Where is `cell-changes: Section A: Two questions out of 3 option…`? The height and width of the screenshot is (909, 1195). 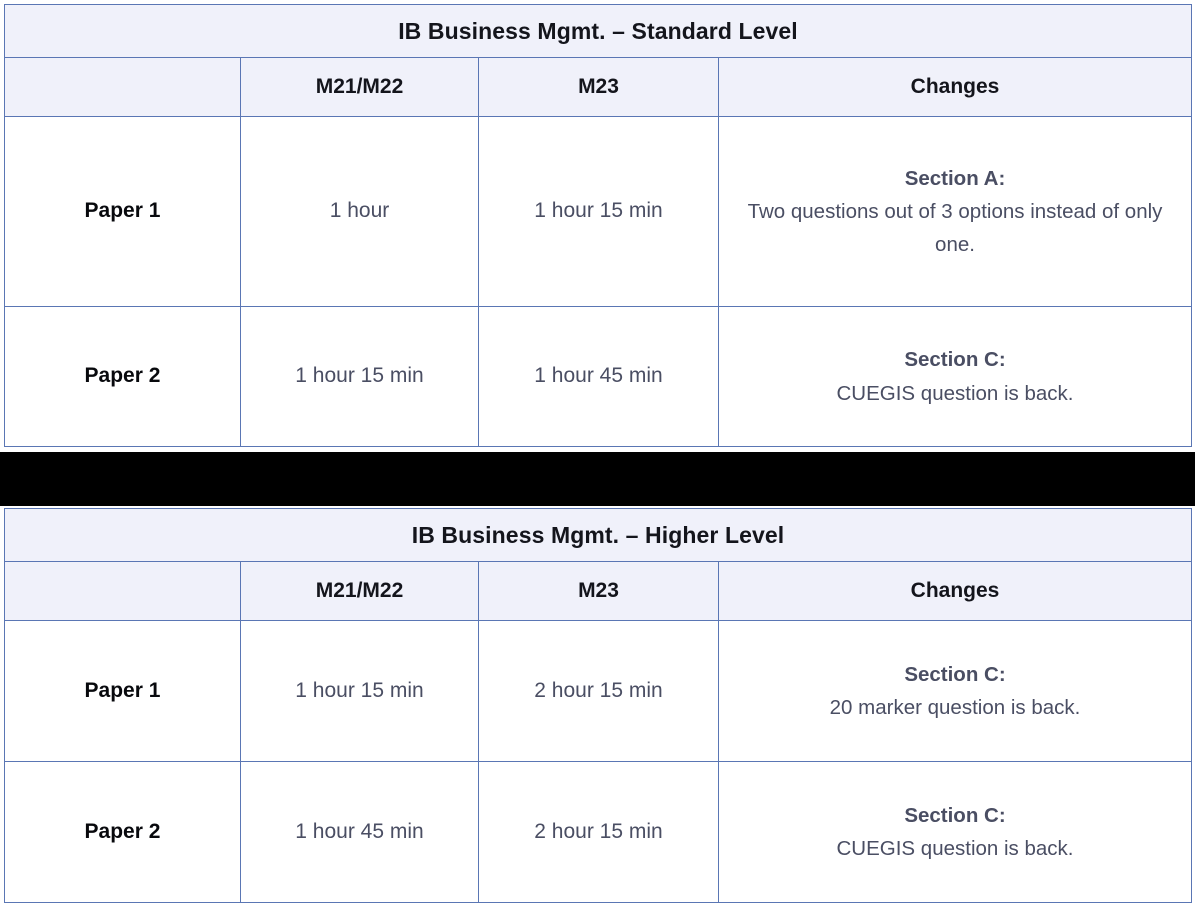 cell-changes: Section A: Two questions out of 3 option… is located at coordinates (955, 211).